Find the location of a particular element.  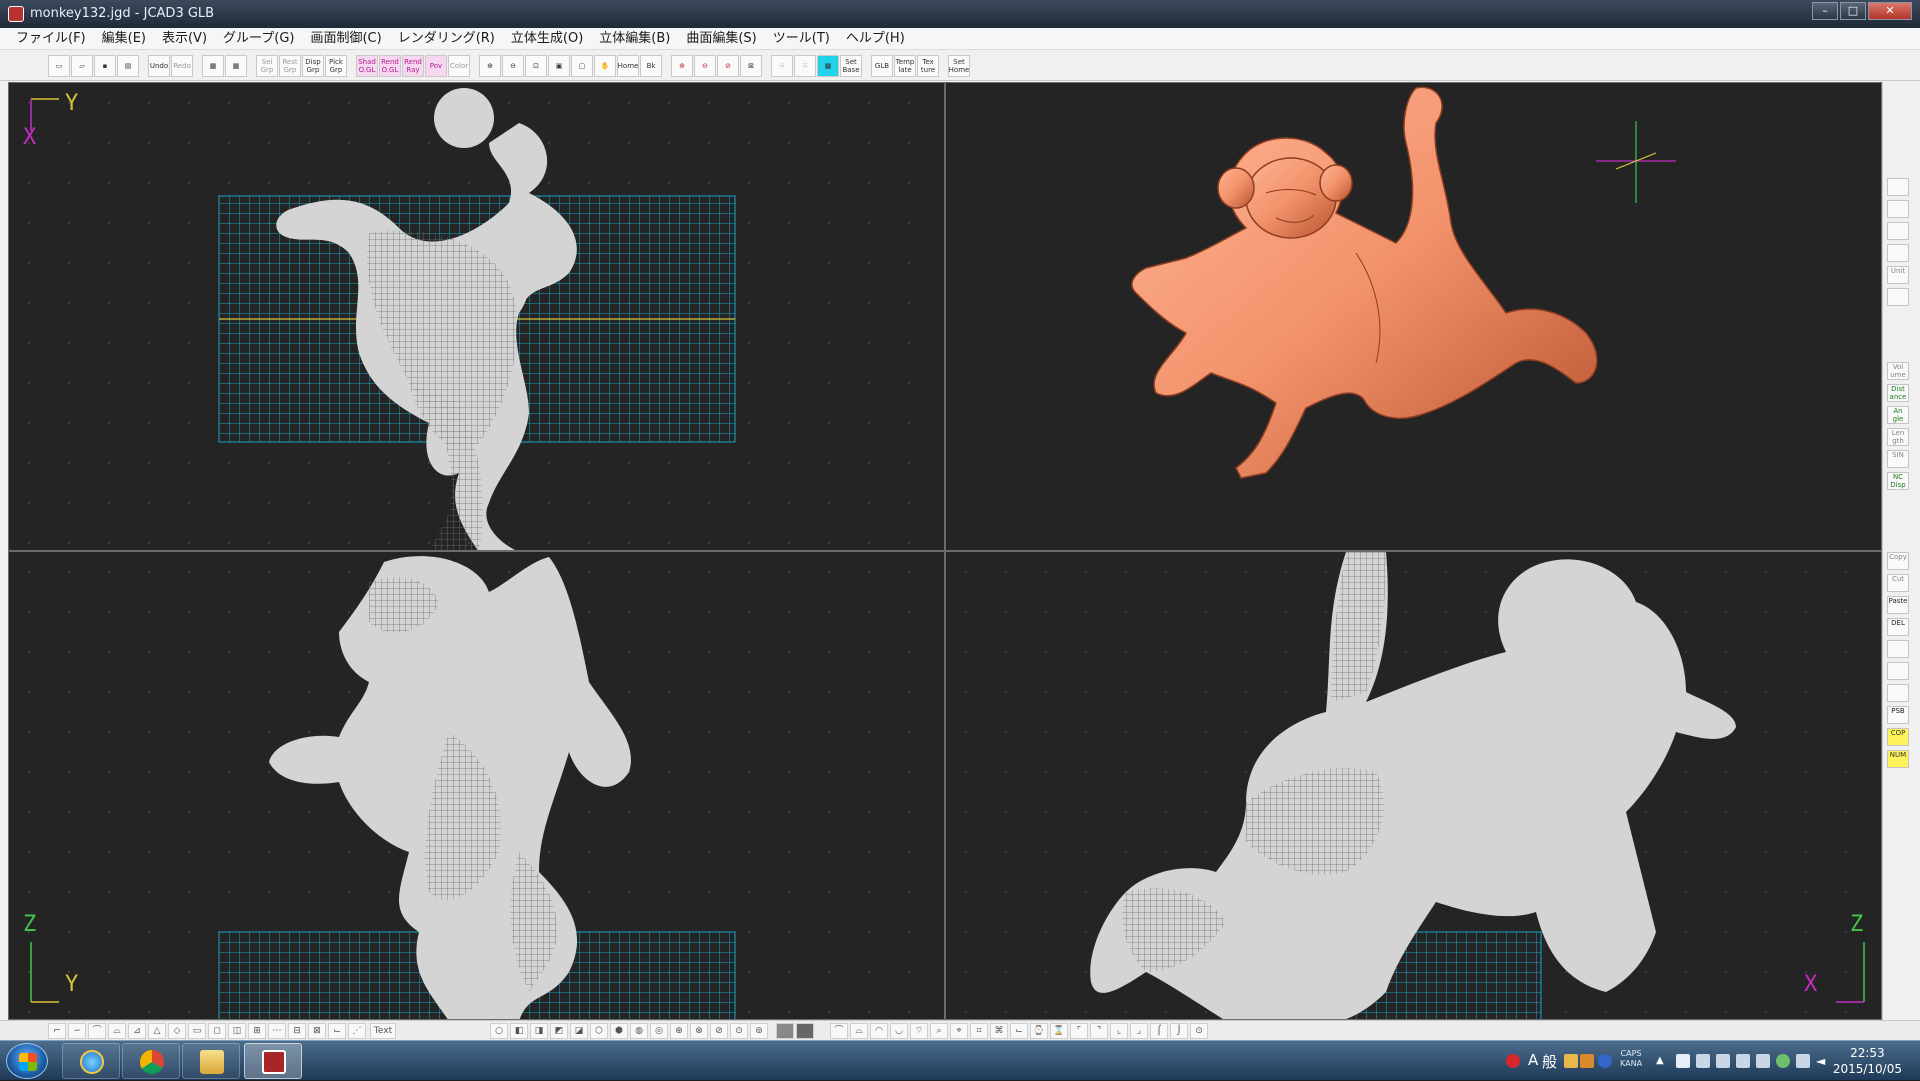

bottom-tool-12: ⋯ is located at coordinates (277, 1031).